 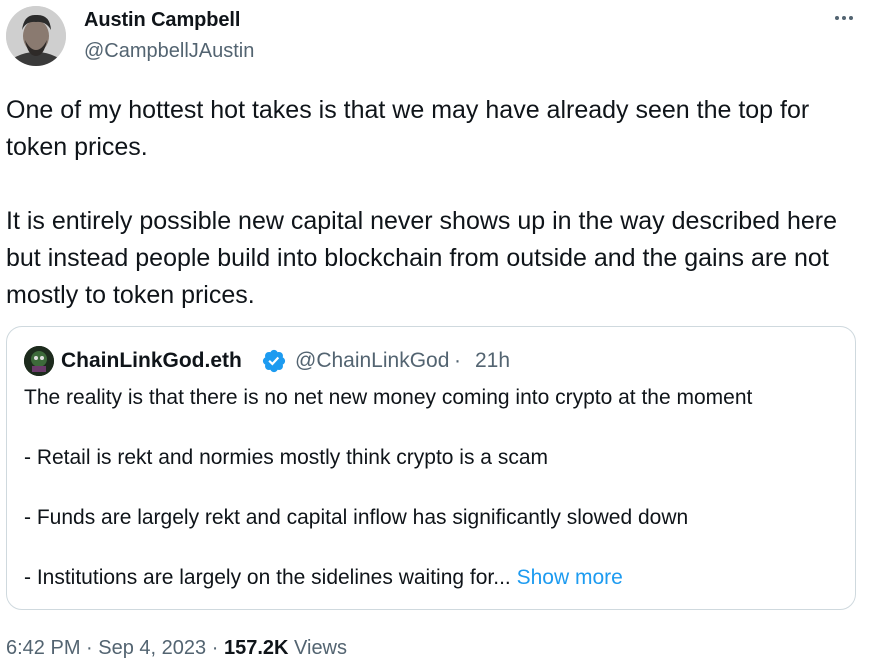 I want to click on quote-author-name: ChainLinkGod.eth, so click(x=151, y=360).